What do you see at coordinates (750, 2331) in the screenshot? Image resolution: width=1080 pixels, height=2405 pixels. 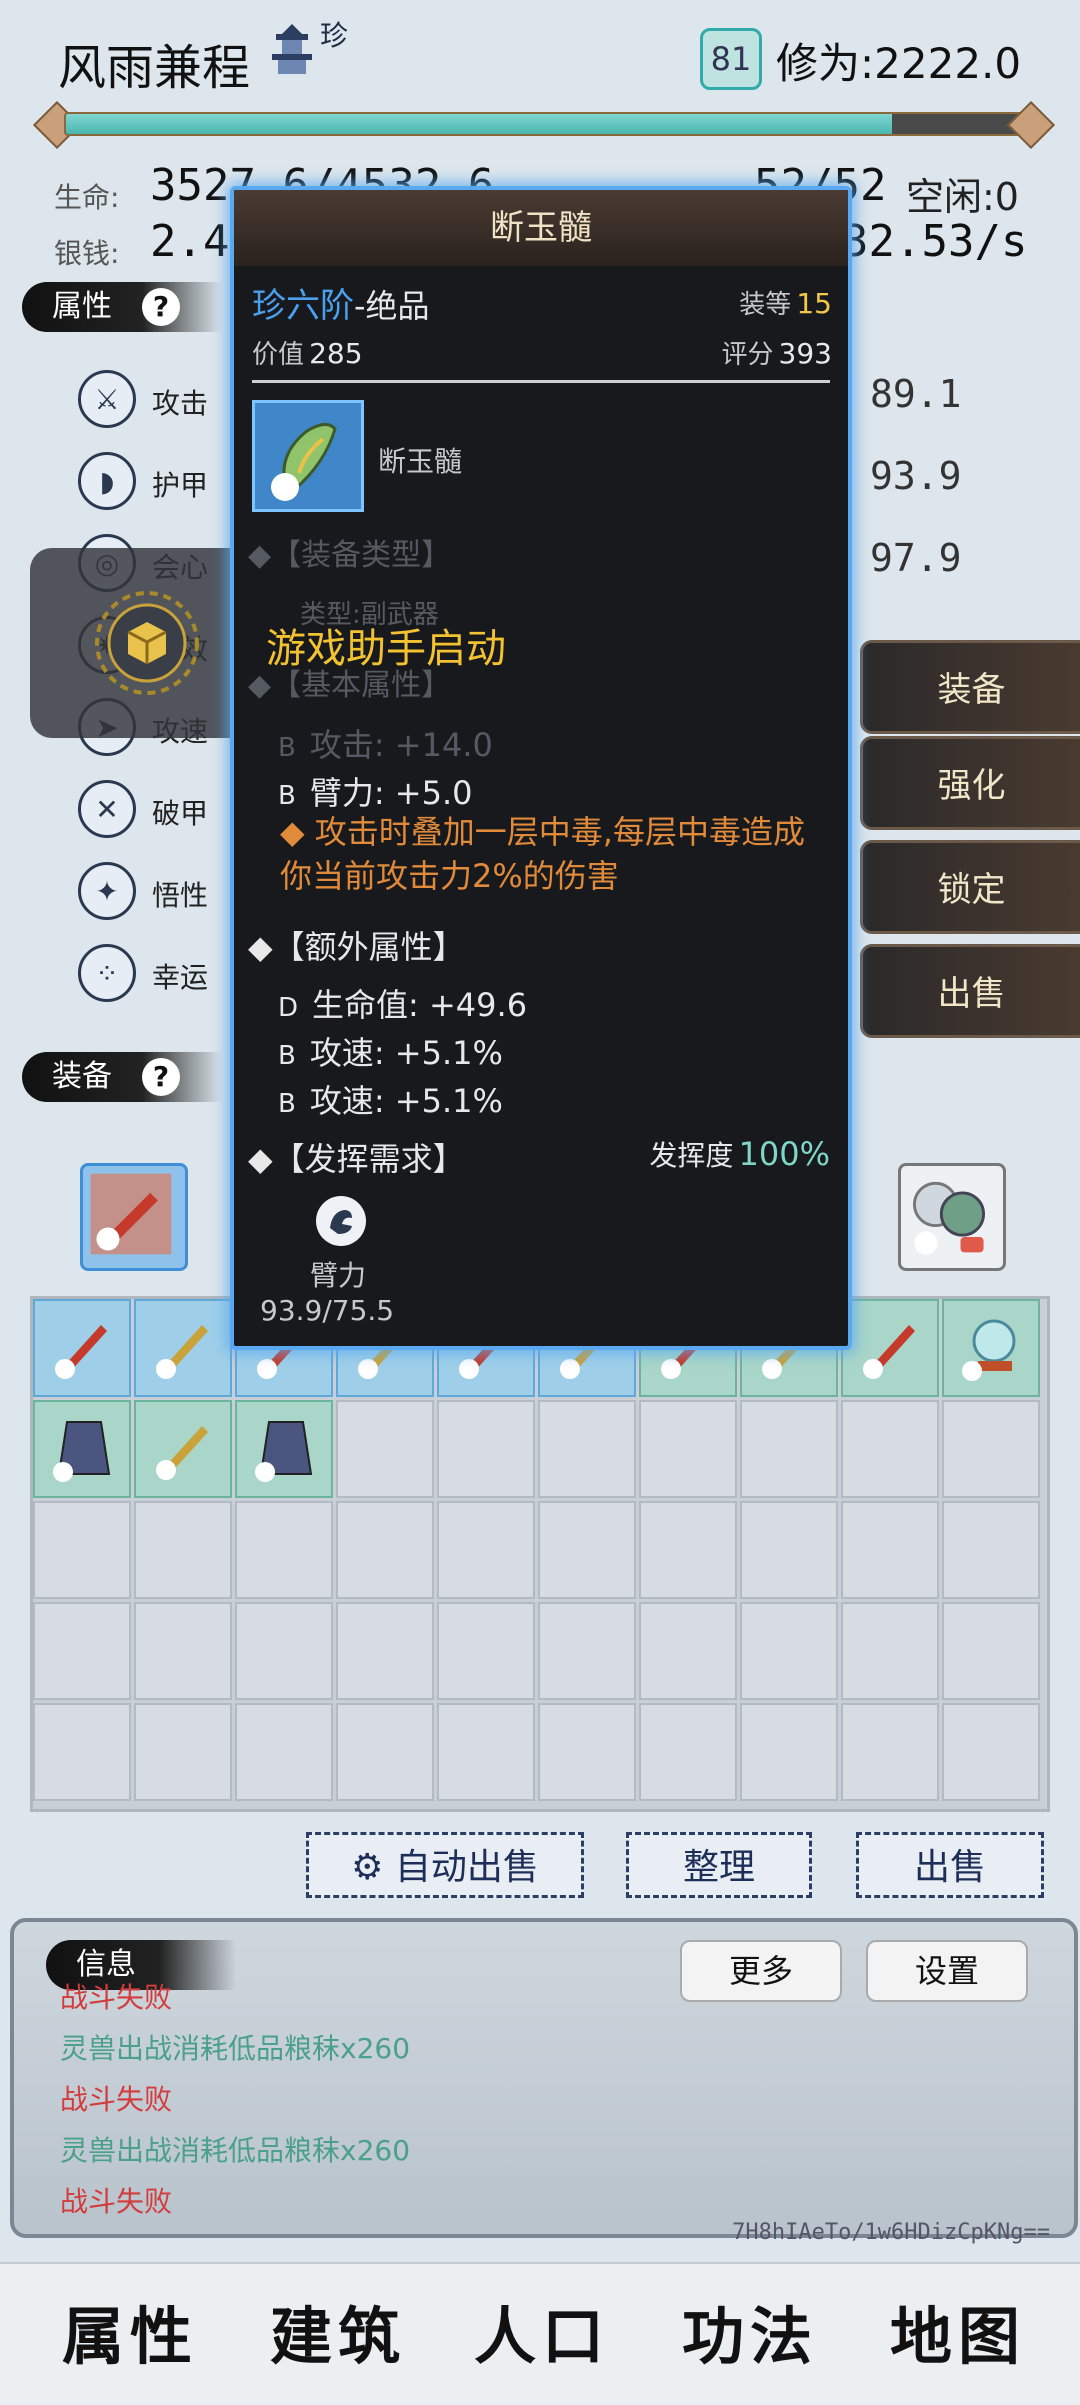 I see `nav-techniques: 功法` at bounding box center [750, 2331].